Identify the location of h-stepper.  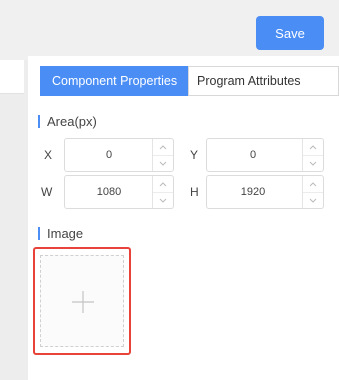
(312, 192).